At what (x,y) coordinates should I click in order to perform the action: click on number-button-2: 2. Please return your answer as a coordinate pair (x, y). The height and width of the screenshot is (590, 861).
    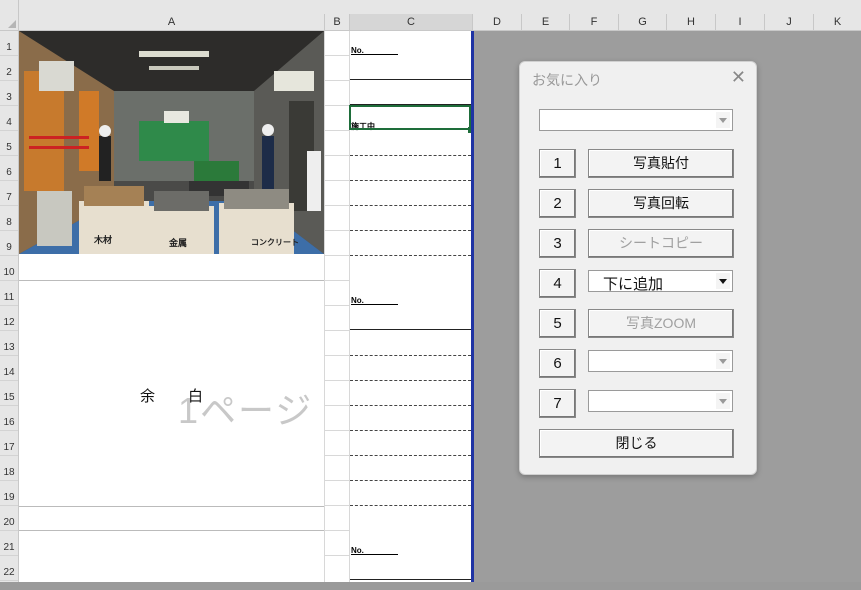
    Looking at the image, I should click on (557, 203).